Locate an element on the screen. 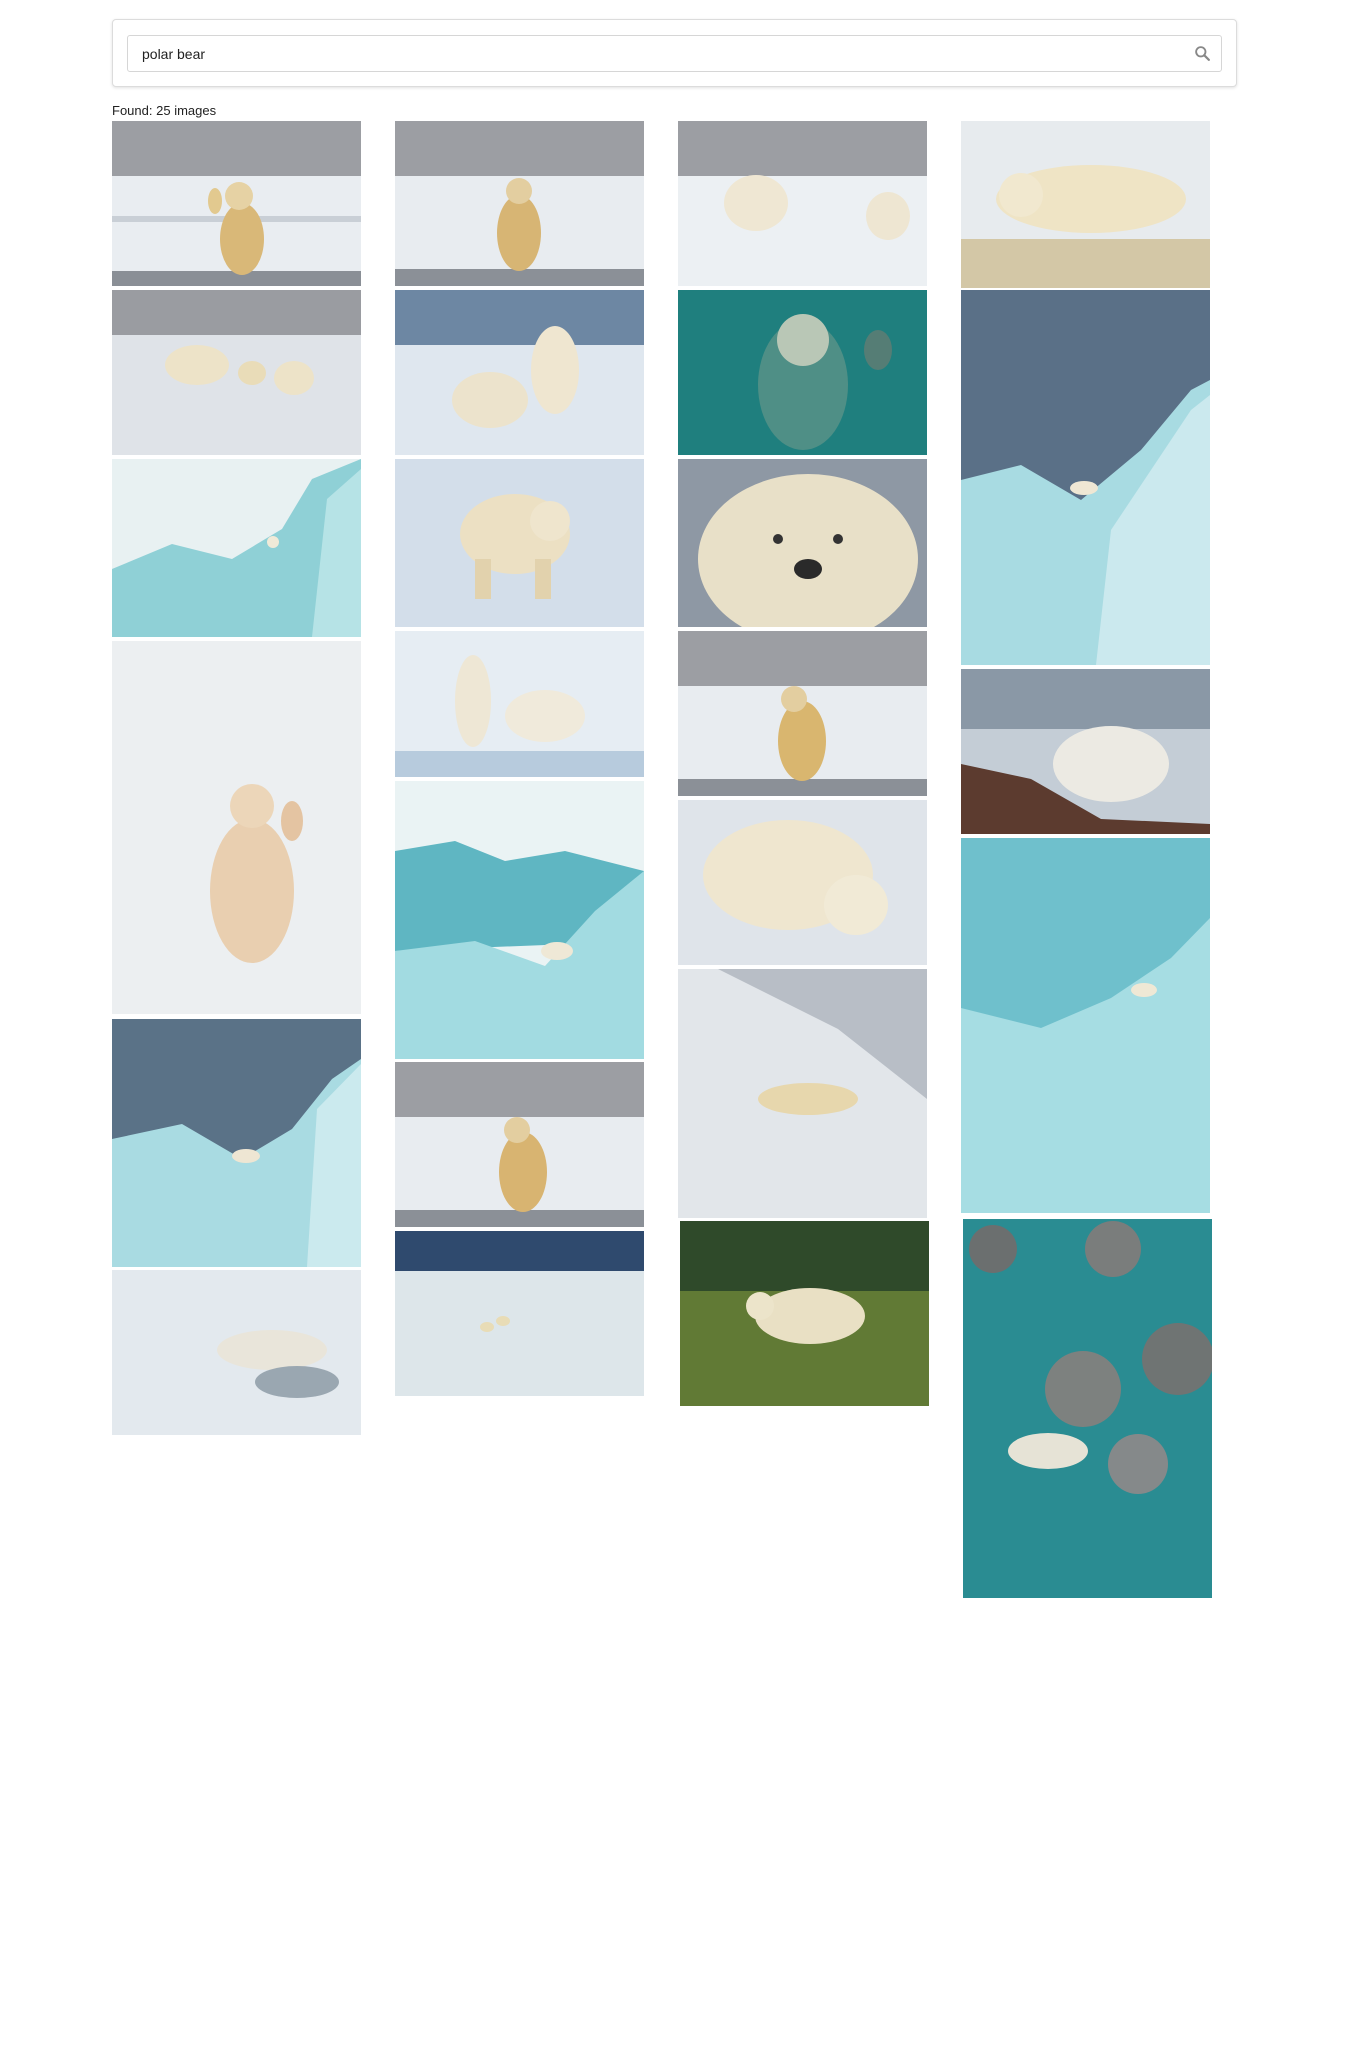 The image size is (1351, 2050). polar-bear-grass-image is located at coordinates (804, 1313).